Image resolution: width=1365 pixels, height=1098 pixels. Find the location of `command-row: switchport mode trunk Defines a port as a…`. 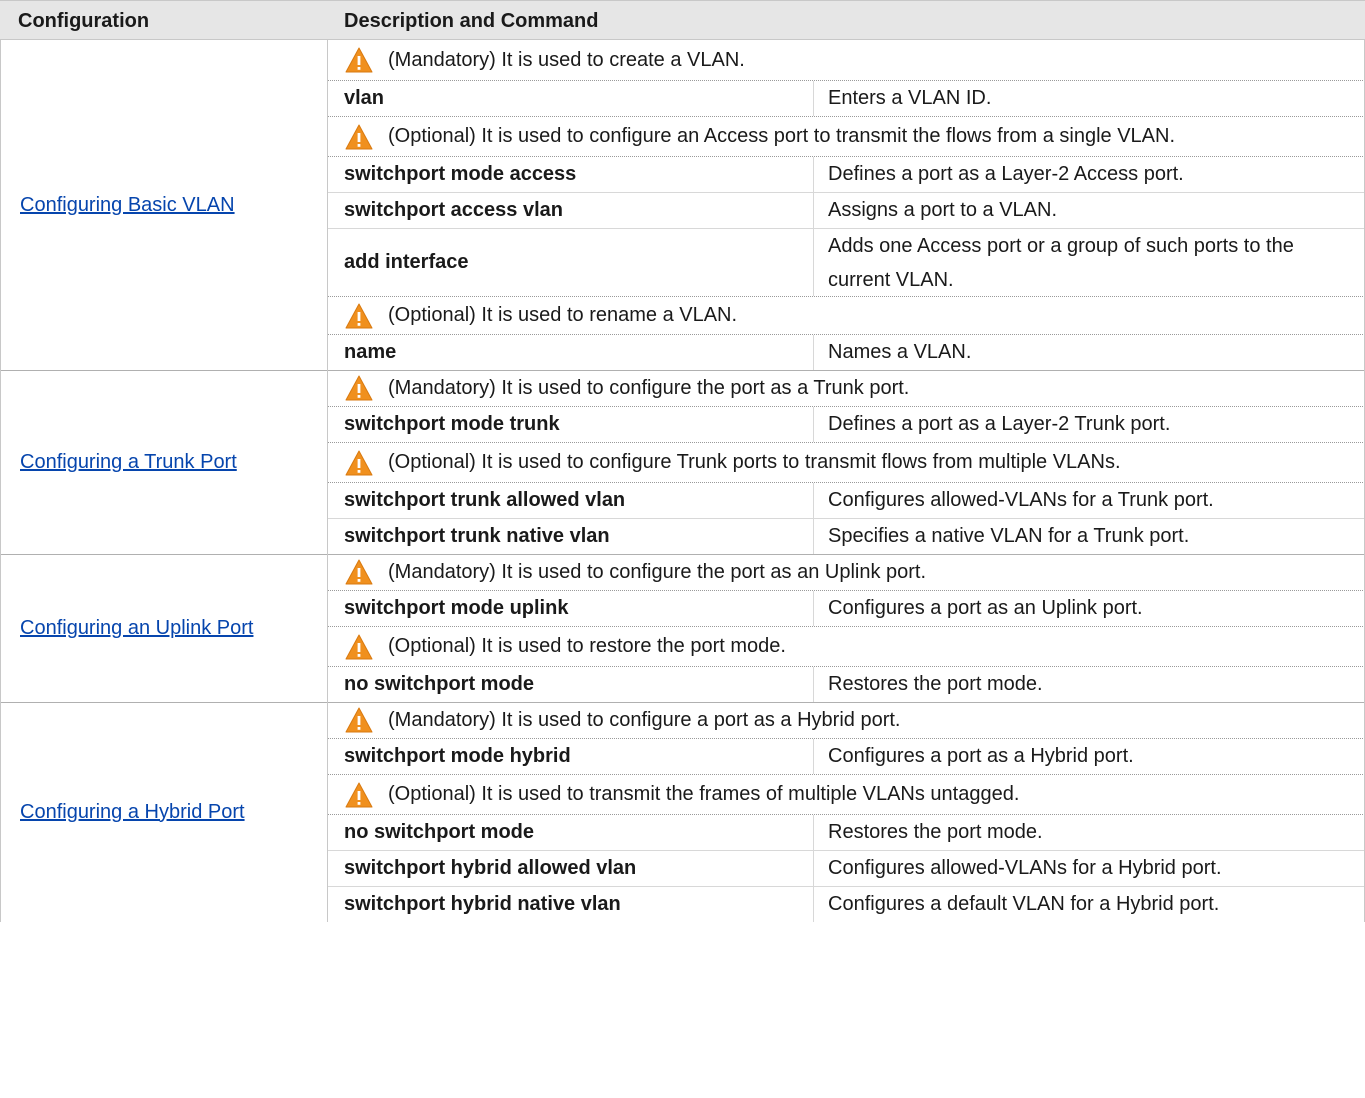

command-row: switchport mode trunk Defines a port as a… is located at coordinates (846, 424).